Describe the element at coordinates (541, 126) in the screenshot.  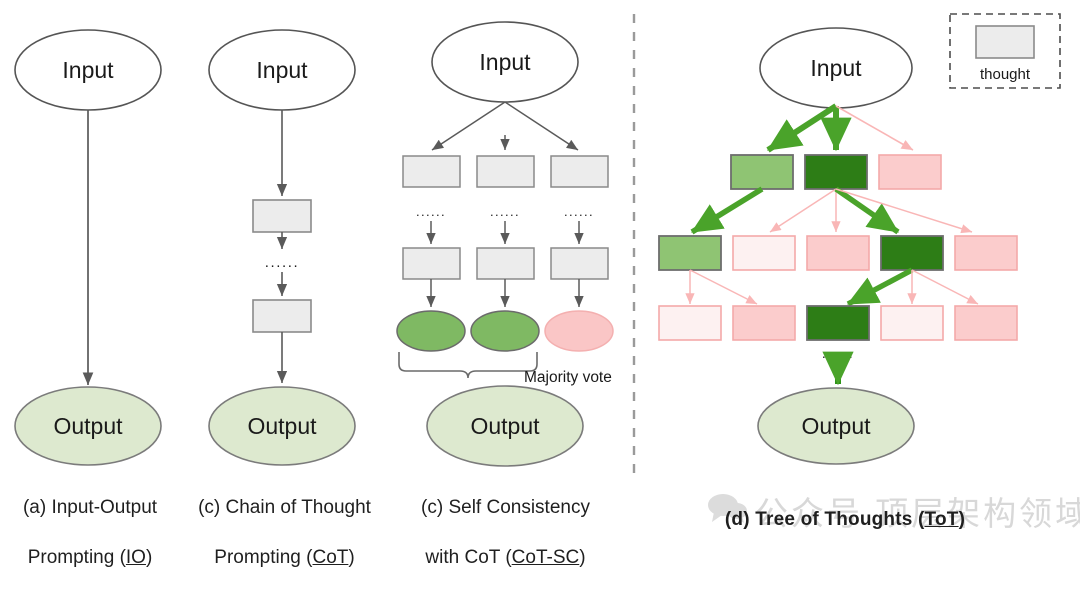
I see `cotsc-fan-arrow-right` at that location.